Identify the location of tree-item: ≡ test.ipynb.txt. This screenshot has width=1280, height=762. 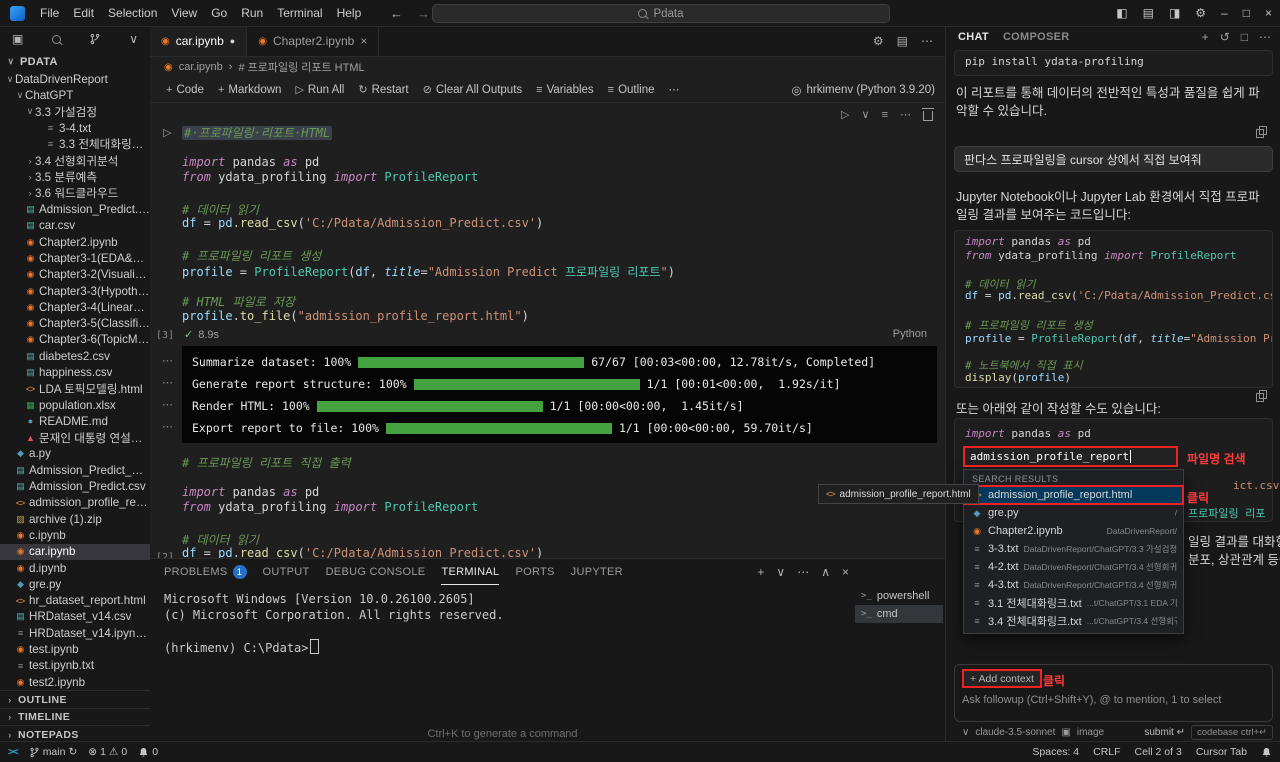
(75, 666).